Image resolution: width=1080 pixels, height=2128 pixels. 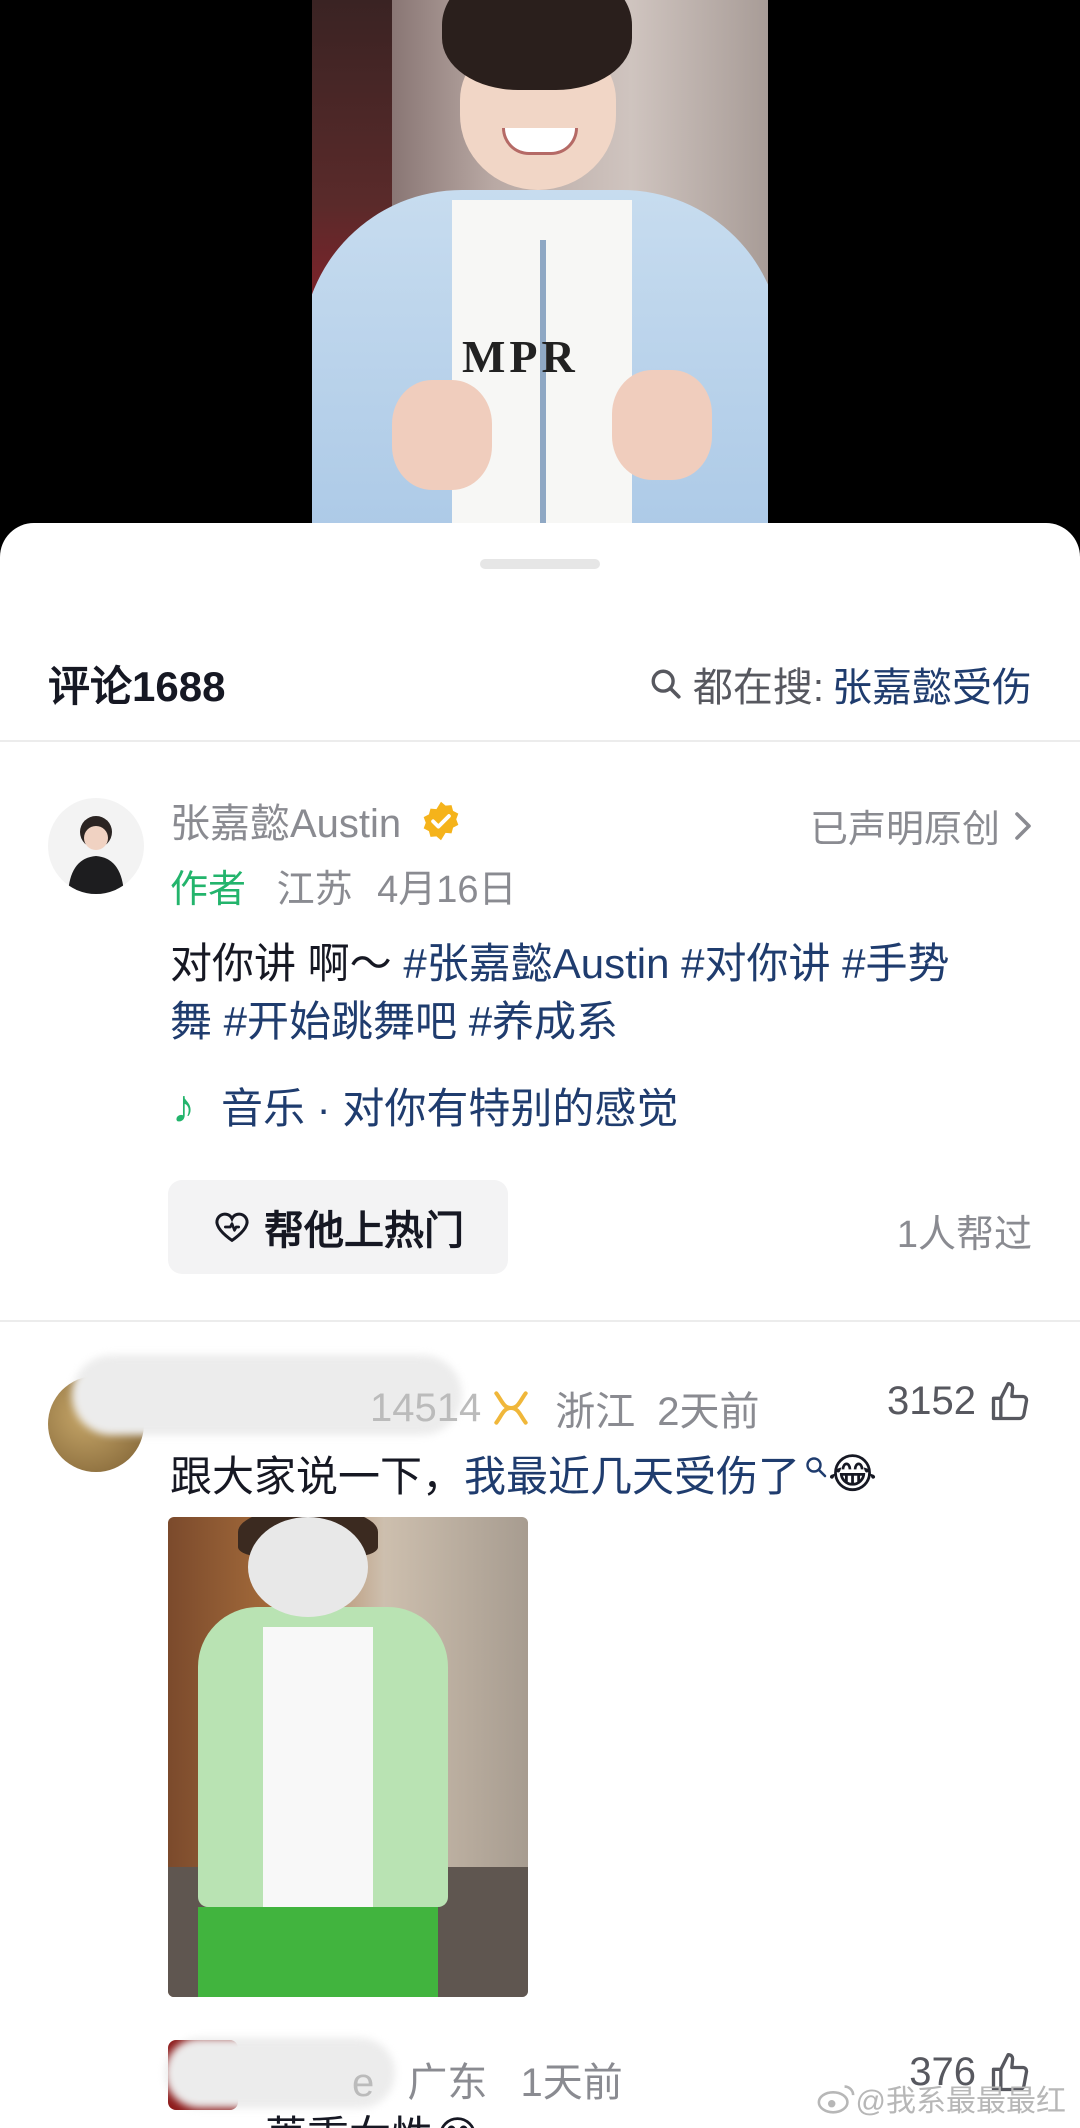 What do you see at coordinates (287, 963) in the screenshot?
I see `caption-text: 对你讲 啊～` at bounding box center [287, 963].